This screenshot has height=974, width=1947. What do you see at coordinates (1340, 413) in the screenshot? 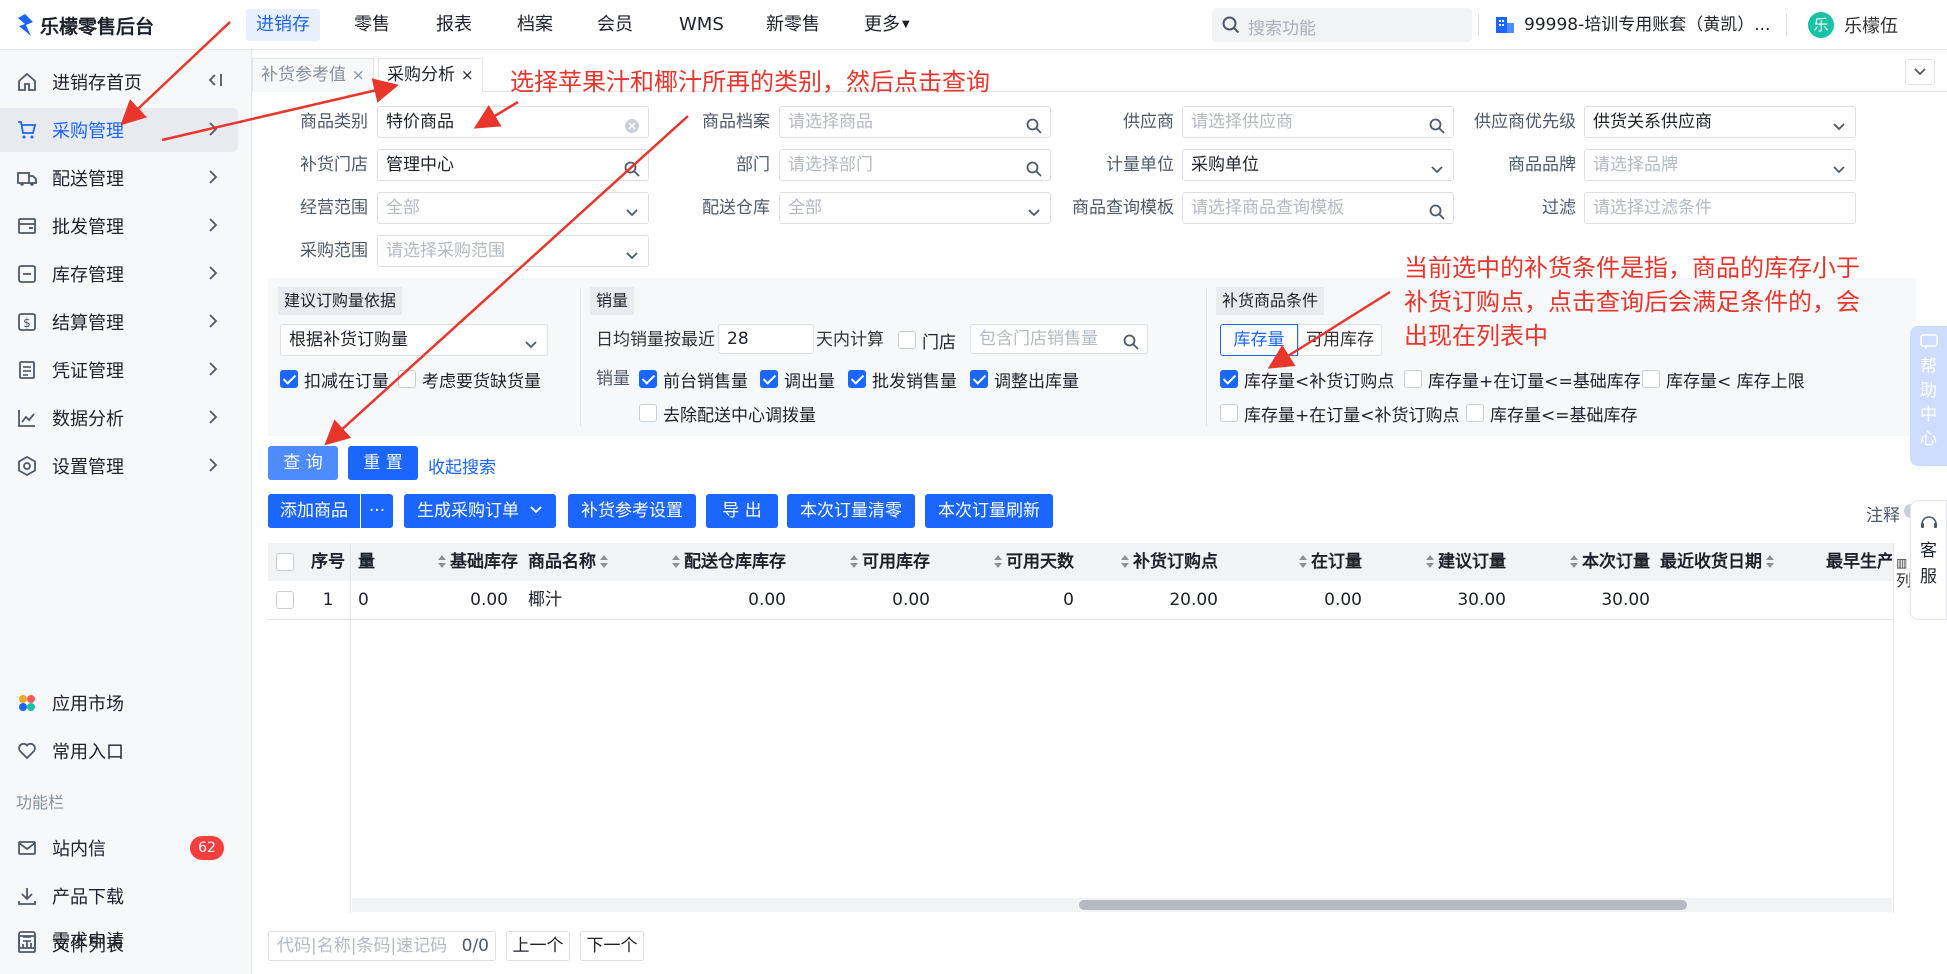
I see `stock-plus-order-lt-reorder-checkbox: 库存量+在订量<补货订购点` at bounding box center [1340, 413].